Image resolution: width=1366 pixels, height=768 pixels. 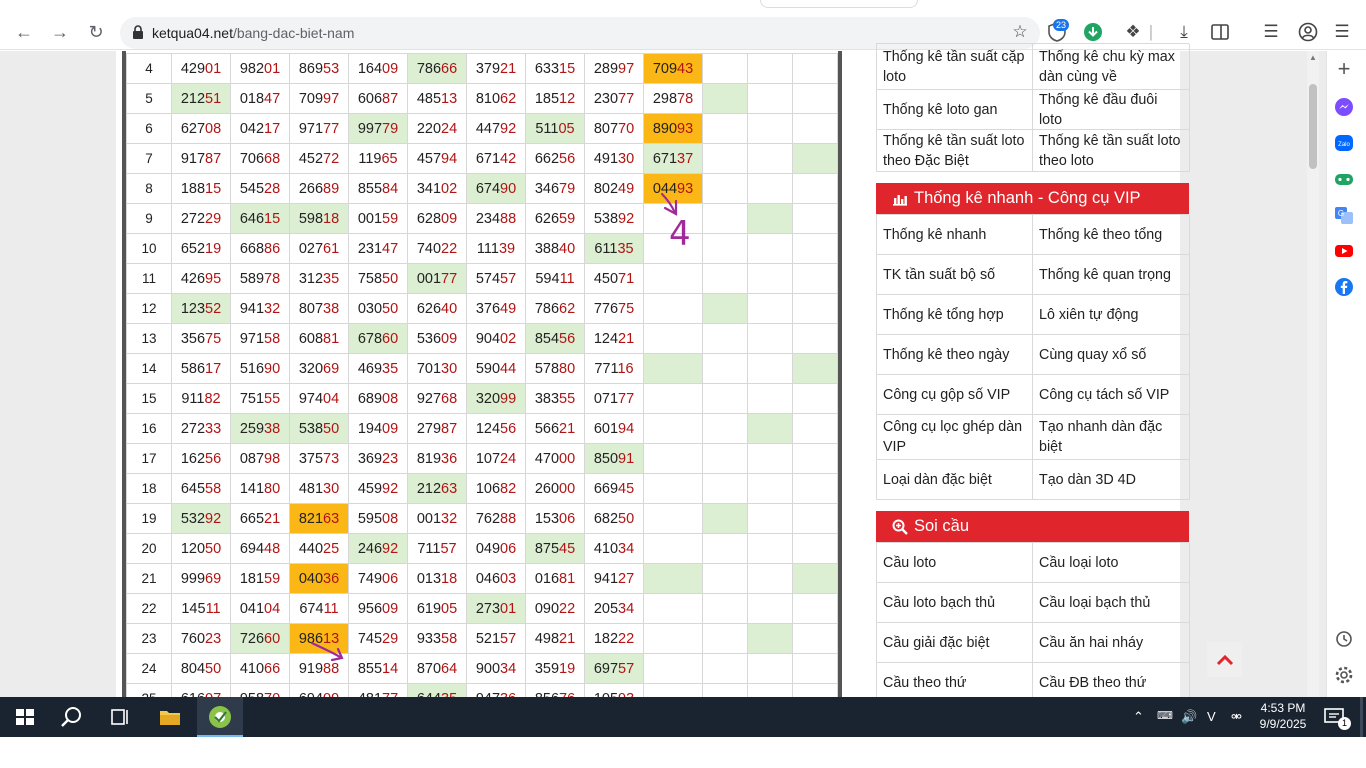 I want to click on result-cell: 91182, so click(x=201, y=398).